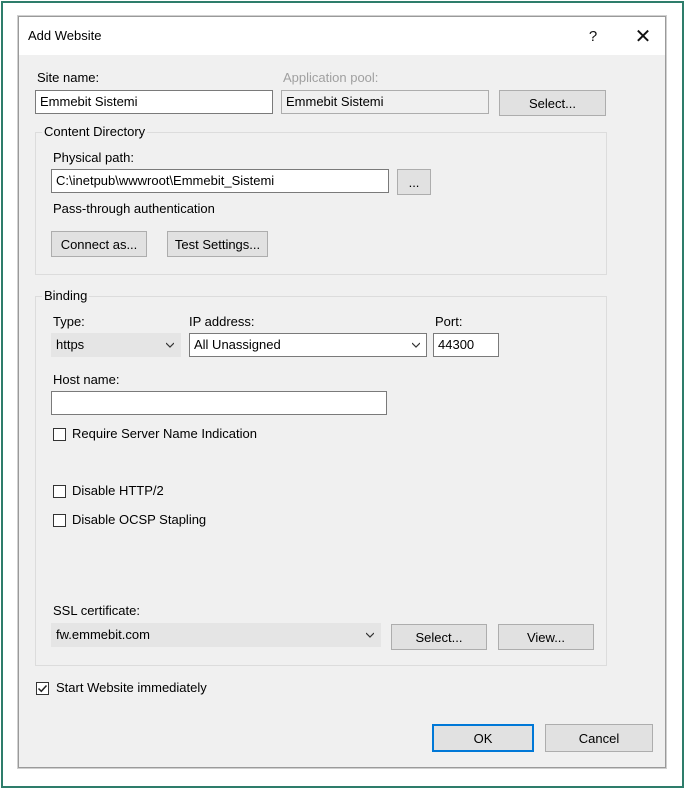 The width and height of the screenshot is (685, 789). Describe the element at coordinates (131, 687) in the screenshot. I see `start-website-label: Start Website immediately` at that location.